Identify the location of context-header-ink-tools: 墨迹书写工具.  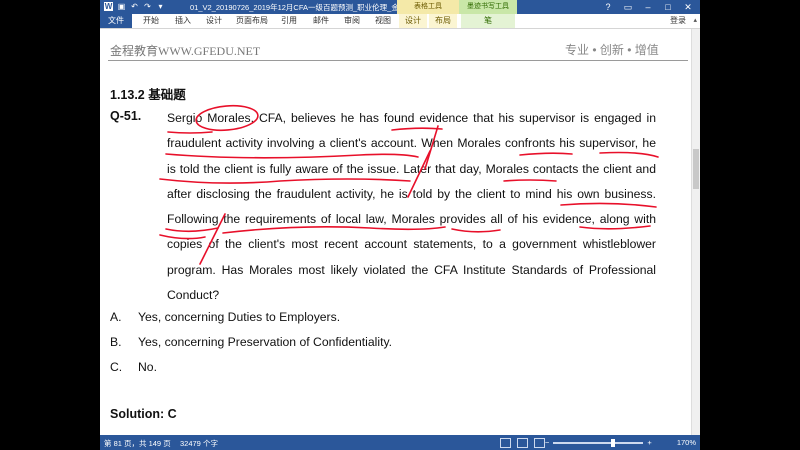
(488, 7).